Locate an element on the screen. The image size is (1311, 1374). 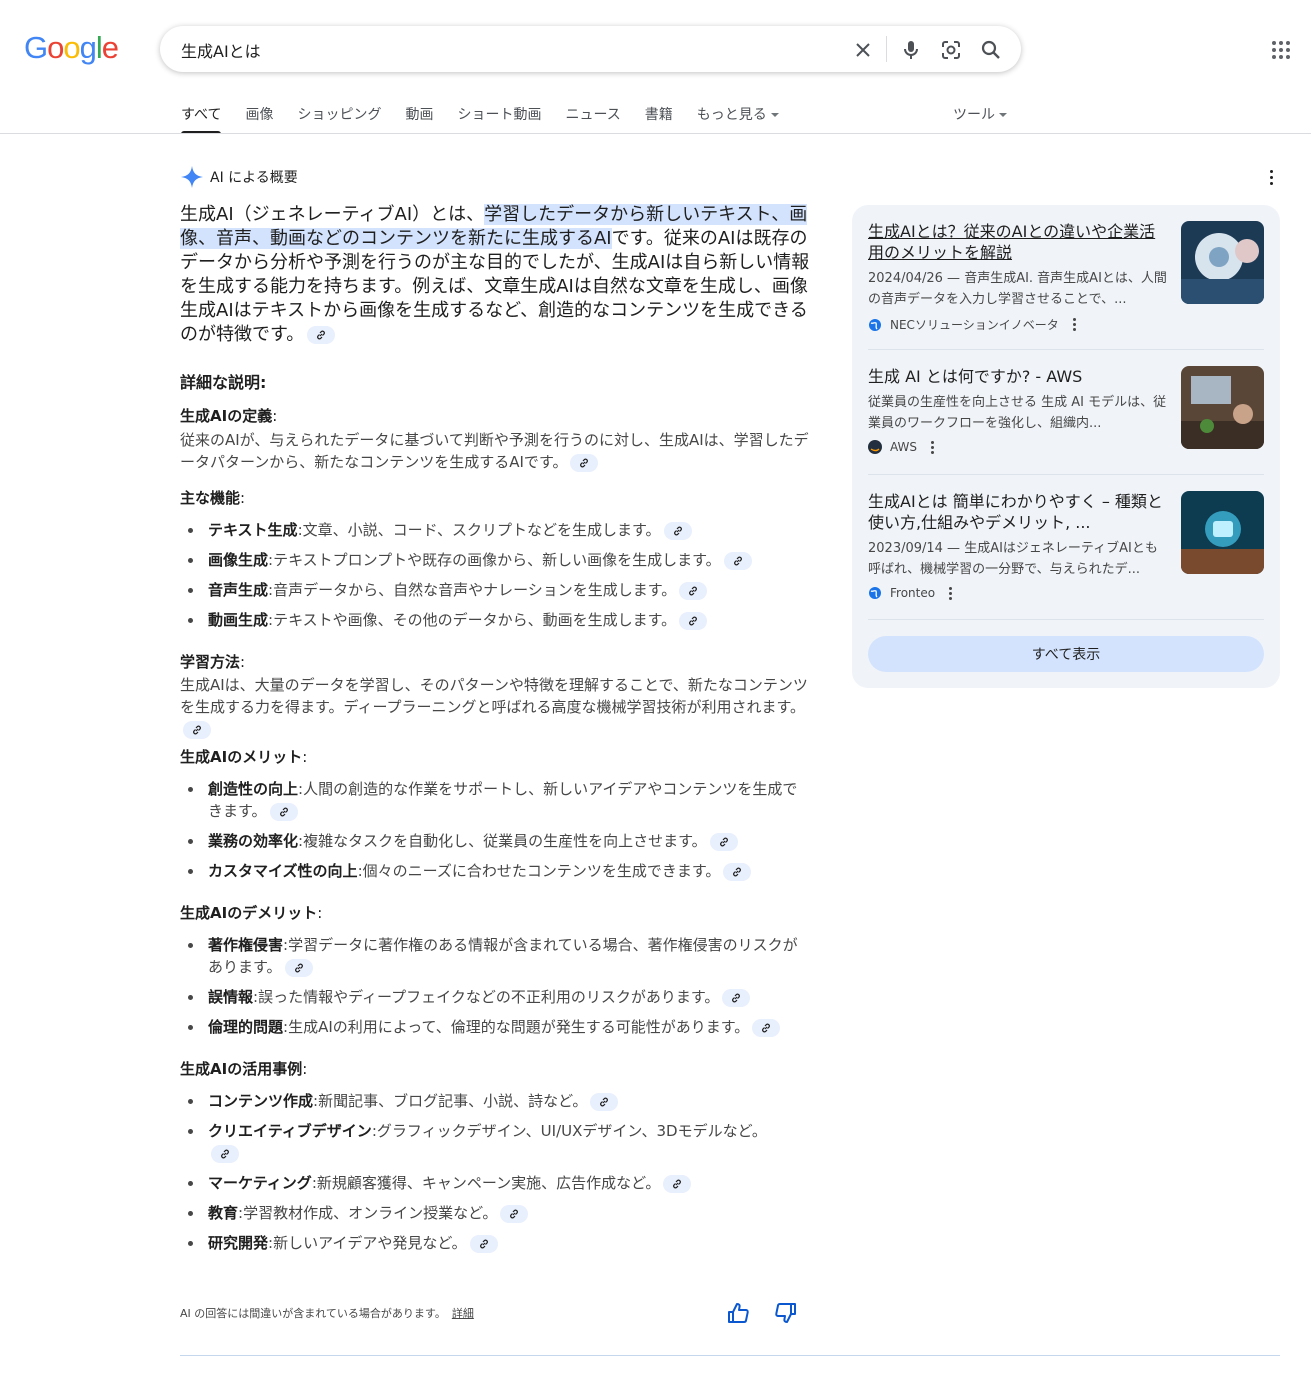
source-title: 生成 AI とは何ですか? - AWS is located at coordinates (1018, 376).